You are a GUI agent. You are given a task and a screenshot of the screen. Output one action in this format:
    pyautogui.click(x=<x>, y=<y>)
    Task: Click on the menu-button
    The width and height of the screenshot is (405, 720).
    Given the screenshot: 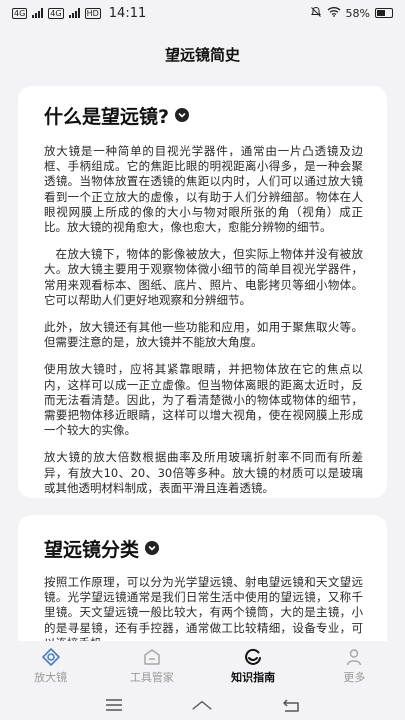 What is the action you would take?
    pyautogui.click(x=114, y=705)
    